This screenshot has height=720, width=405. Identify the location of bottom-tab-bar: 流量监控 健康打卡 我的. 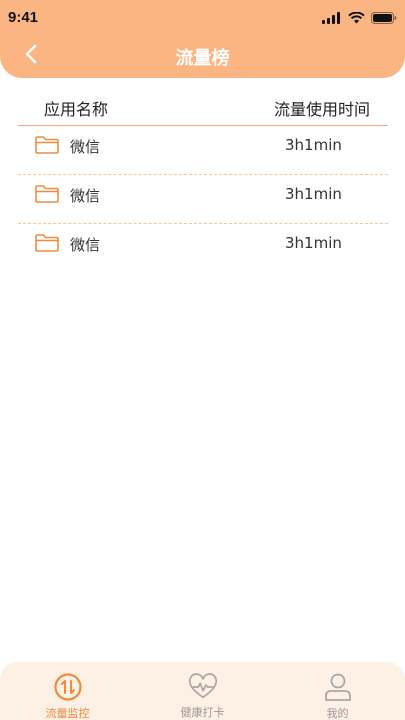
(202, 691).